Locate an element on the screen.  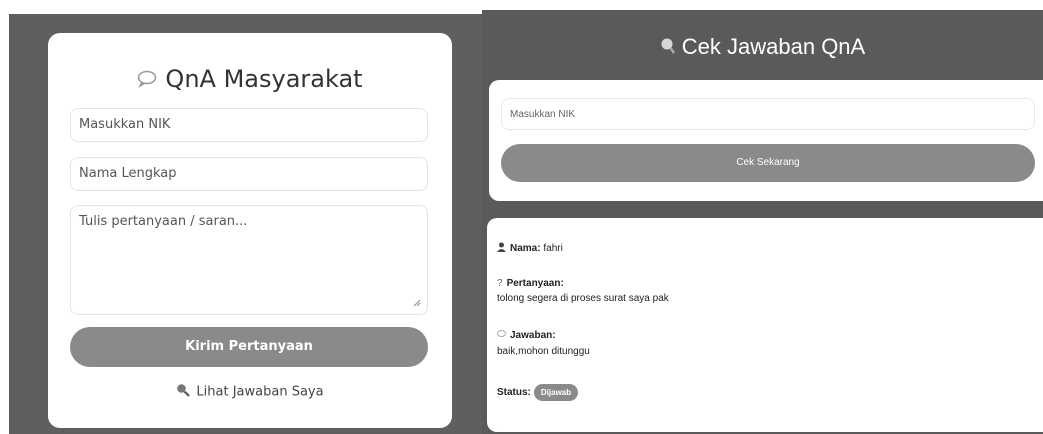
nik-placeholder: Masukkan NIK is located at coordinates (125, 124).